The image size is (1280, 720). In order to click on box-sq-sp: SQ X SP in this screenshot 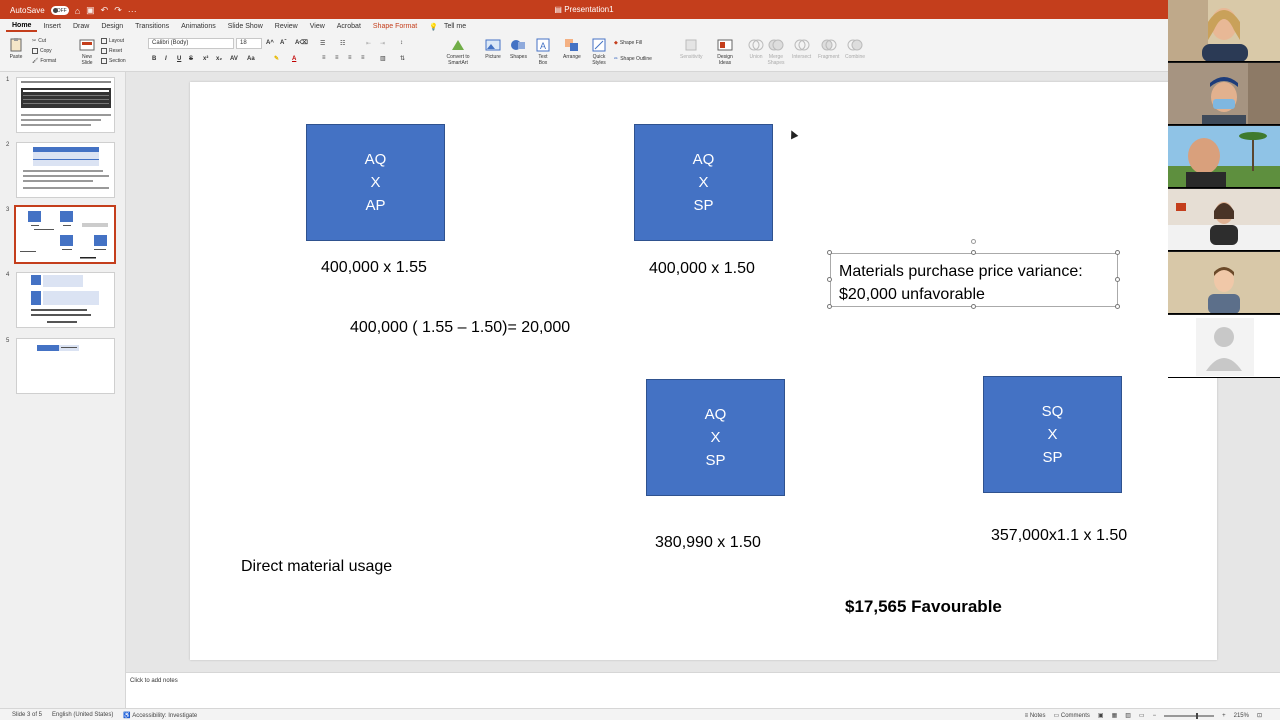, I will do `click(1052, 434)`.